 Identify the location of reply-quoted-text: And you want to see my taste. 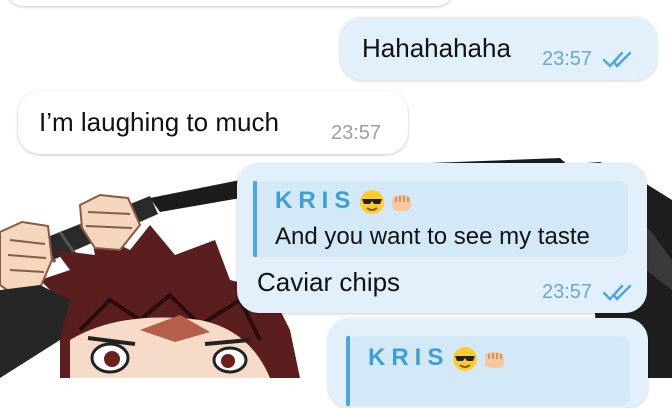
(432, 236).